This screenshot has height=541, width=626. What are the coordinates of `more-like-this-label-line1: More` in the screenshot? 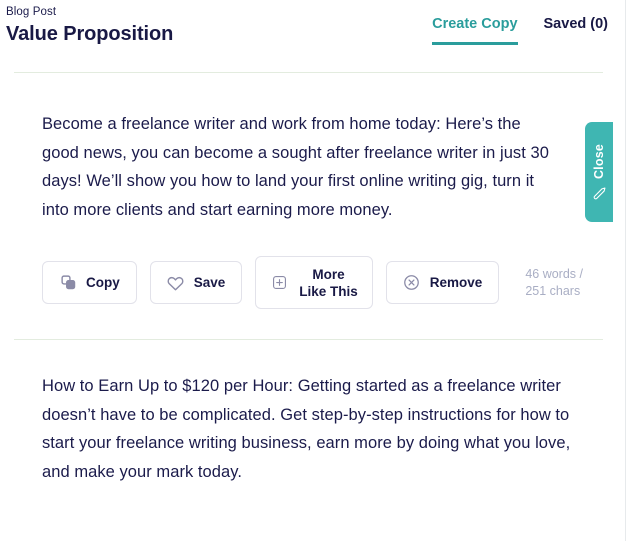 It's located at (328, 274).